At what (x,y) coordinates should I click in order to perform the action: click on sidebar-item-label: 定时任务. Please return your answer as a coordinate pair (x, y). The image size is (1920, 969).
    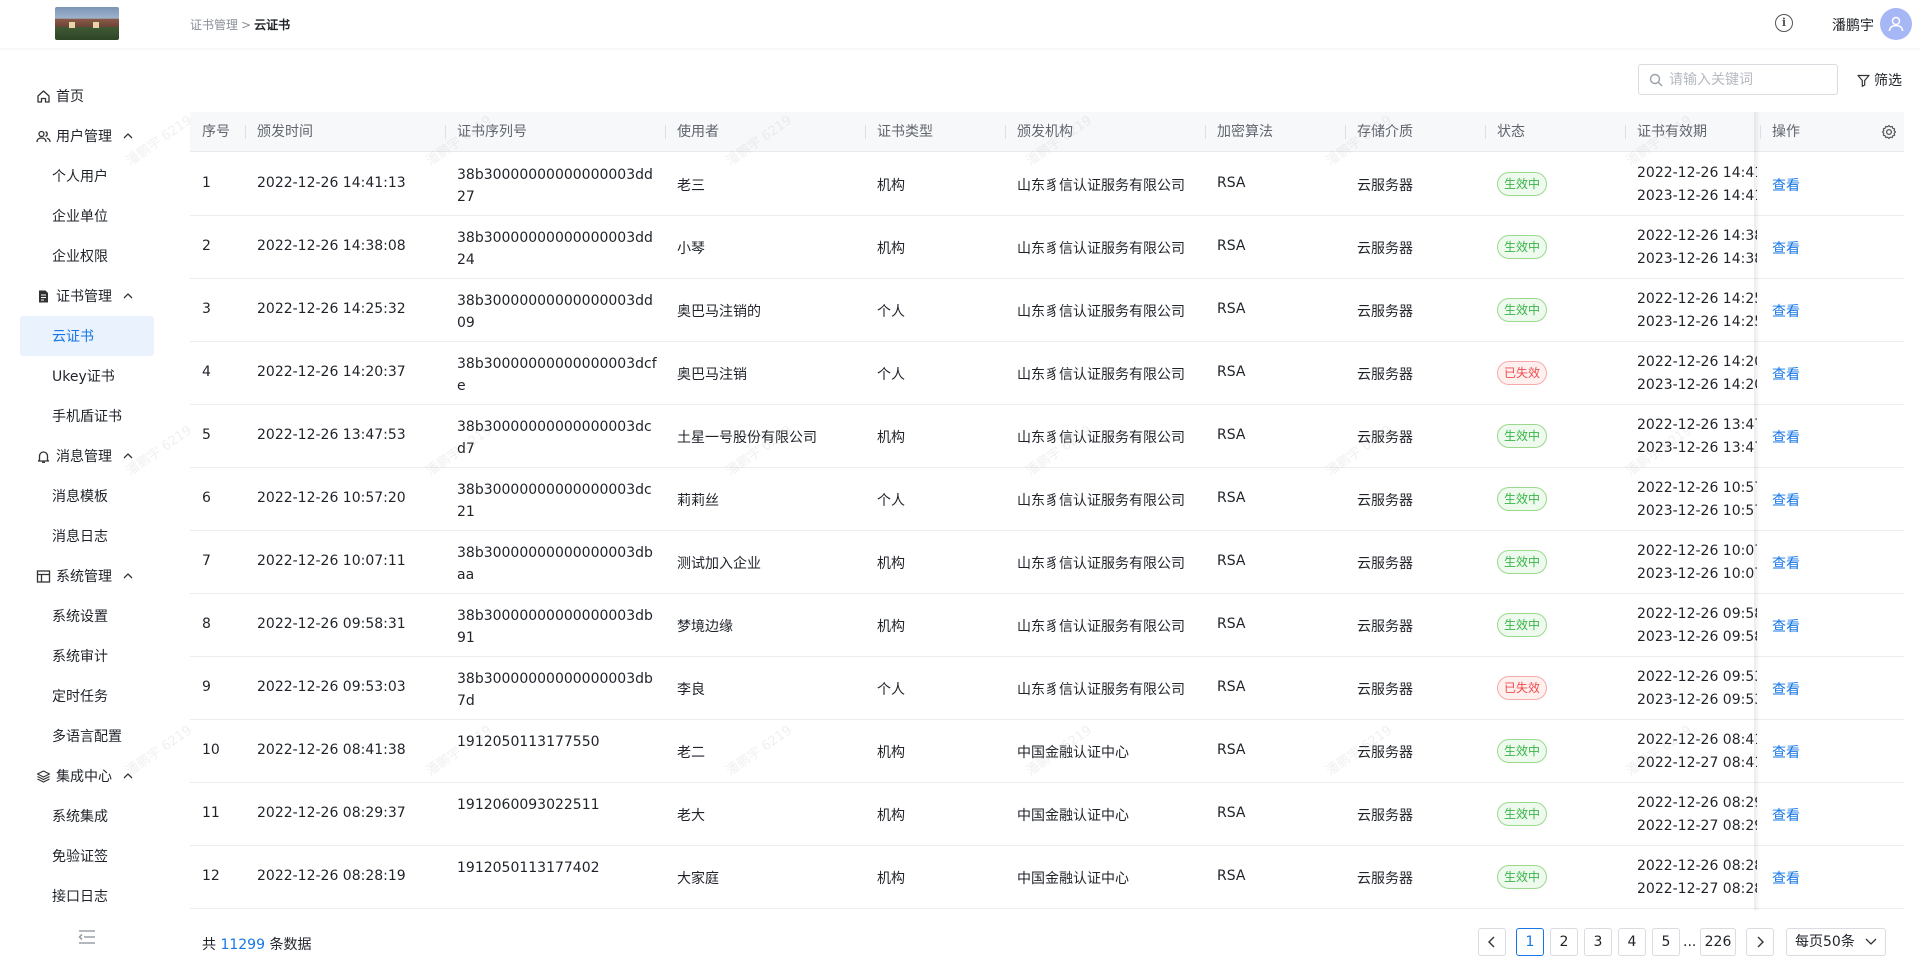
    Looking at the image, I should click on (80, 697).